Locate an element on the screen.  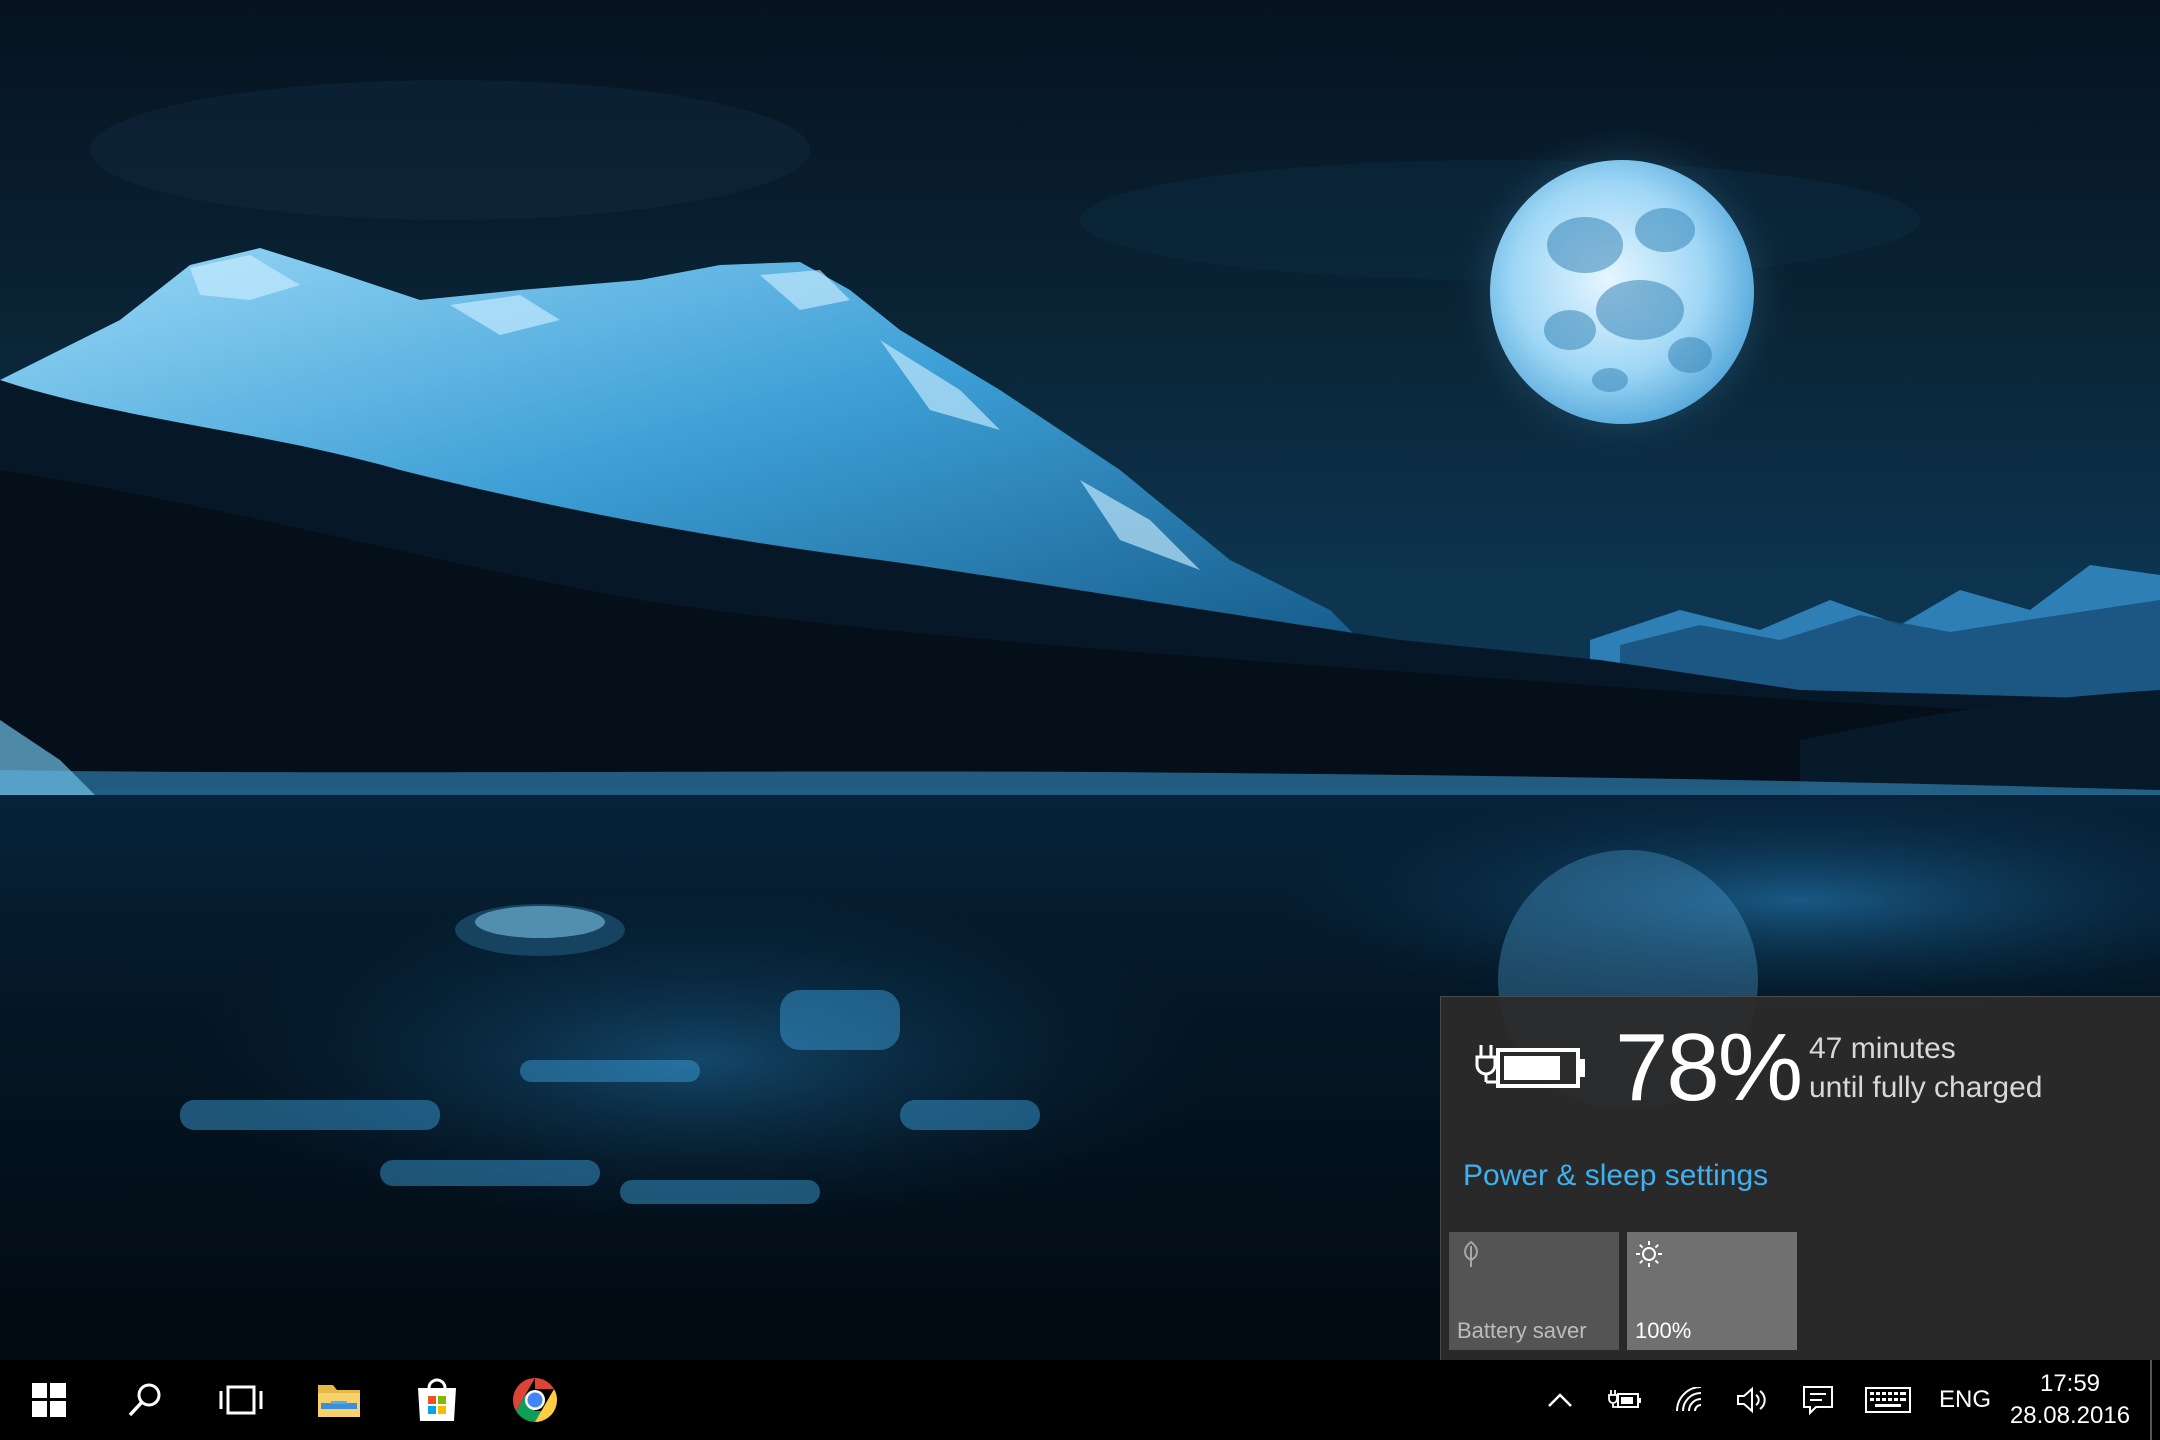
battery-saver-leaf-icon is located at coordinates (1471, 1253).